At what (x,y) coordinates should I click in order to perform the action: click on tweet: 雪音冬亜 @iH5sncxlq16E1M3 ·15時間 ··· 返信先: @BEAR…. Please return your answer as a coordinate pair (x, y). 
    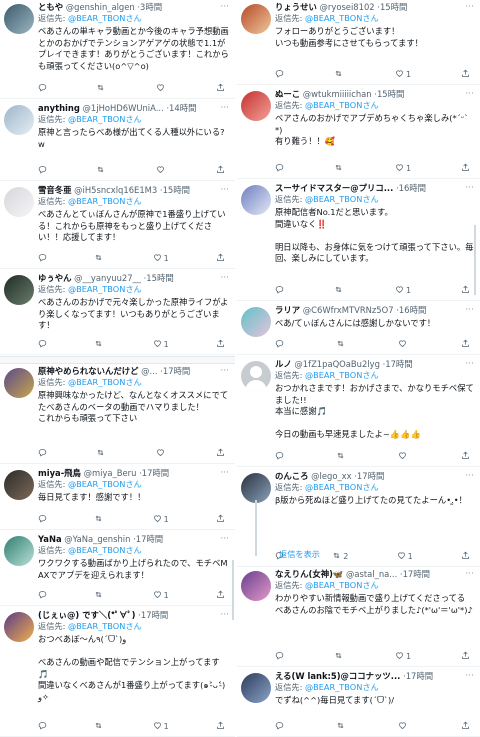
    Looking at the image, I should click on (117, 226).